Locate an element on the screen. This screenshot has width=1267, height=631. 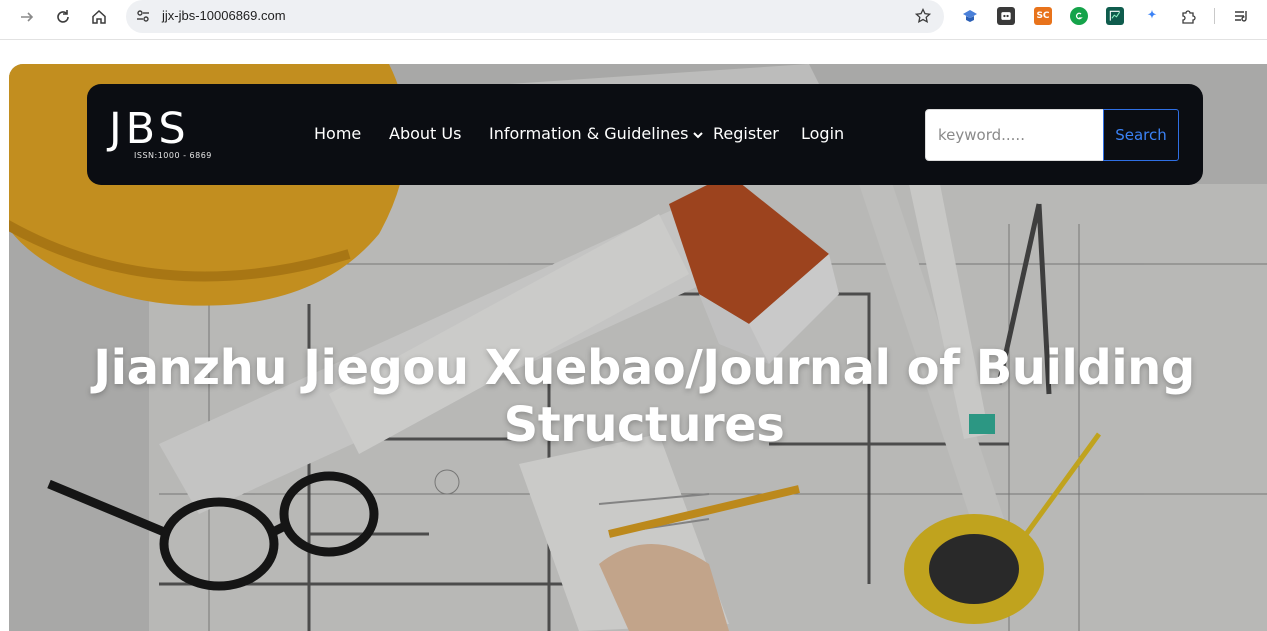
extension-game-icon is located at coordinates (1006, 16).